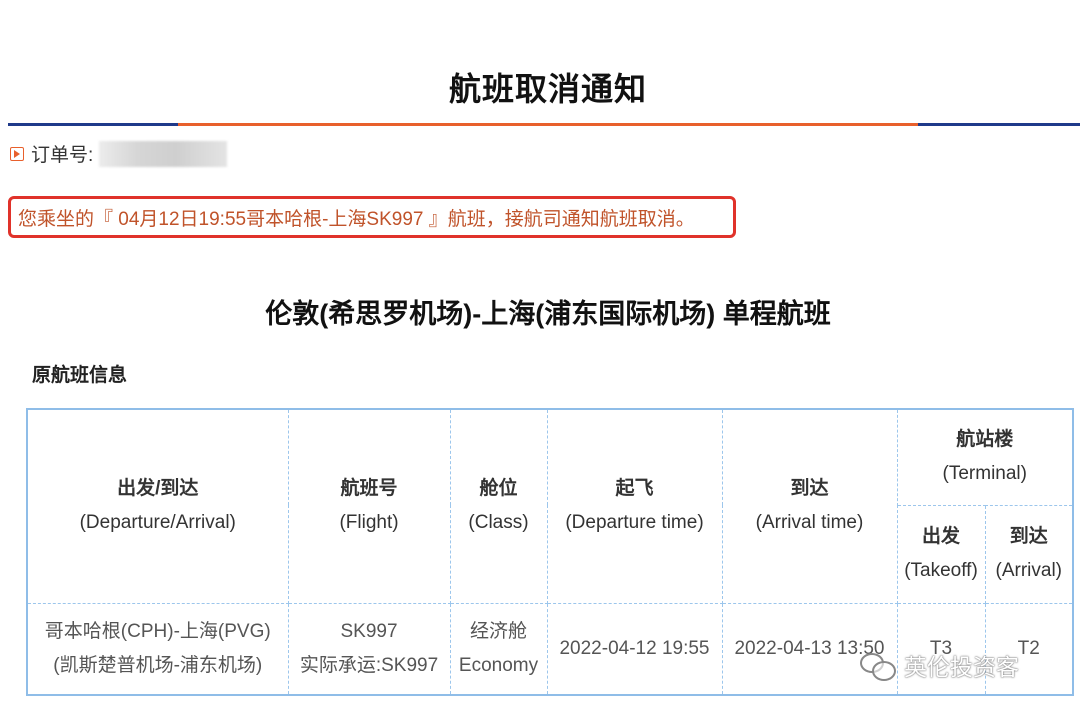  What do you see at coordinates (93, 124) in the screenshot?
I see `header-divider-left` at bounding box center [93, 124].